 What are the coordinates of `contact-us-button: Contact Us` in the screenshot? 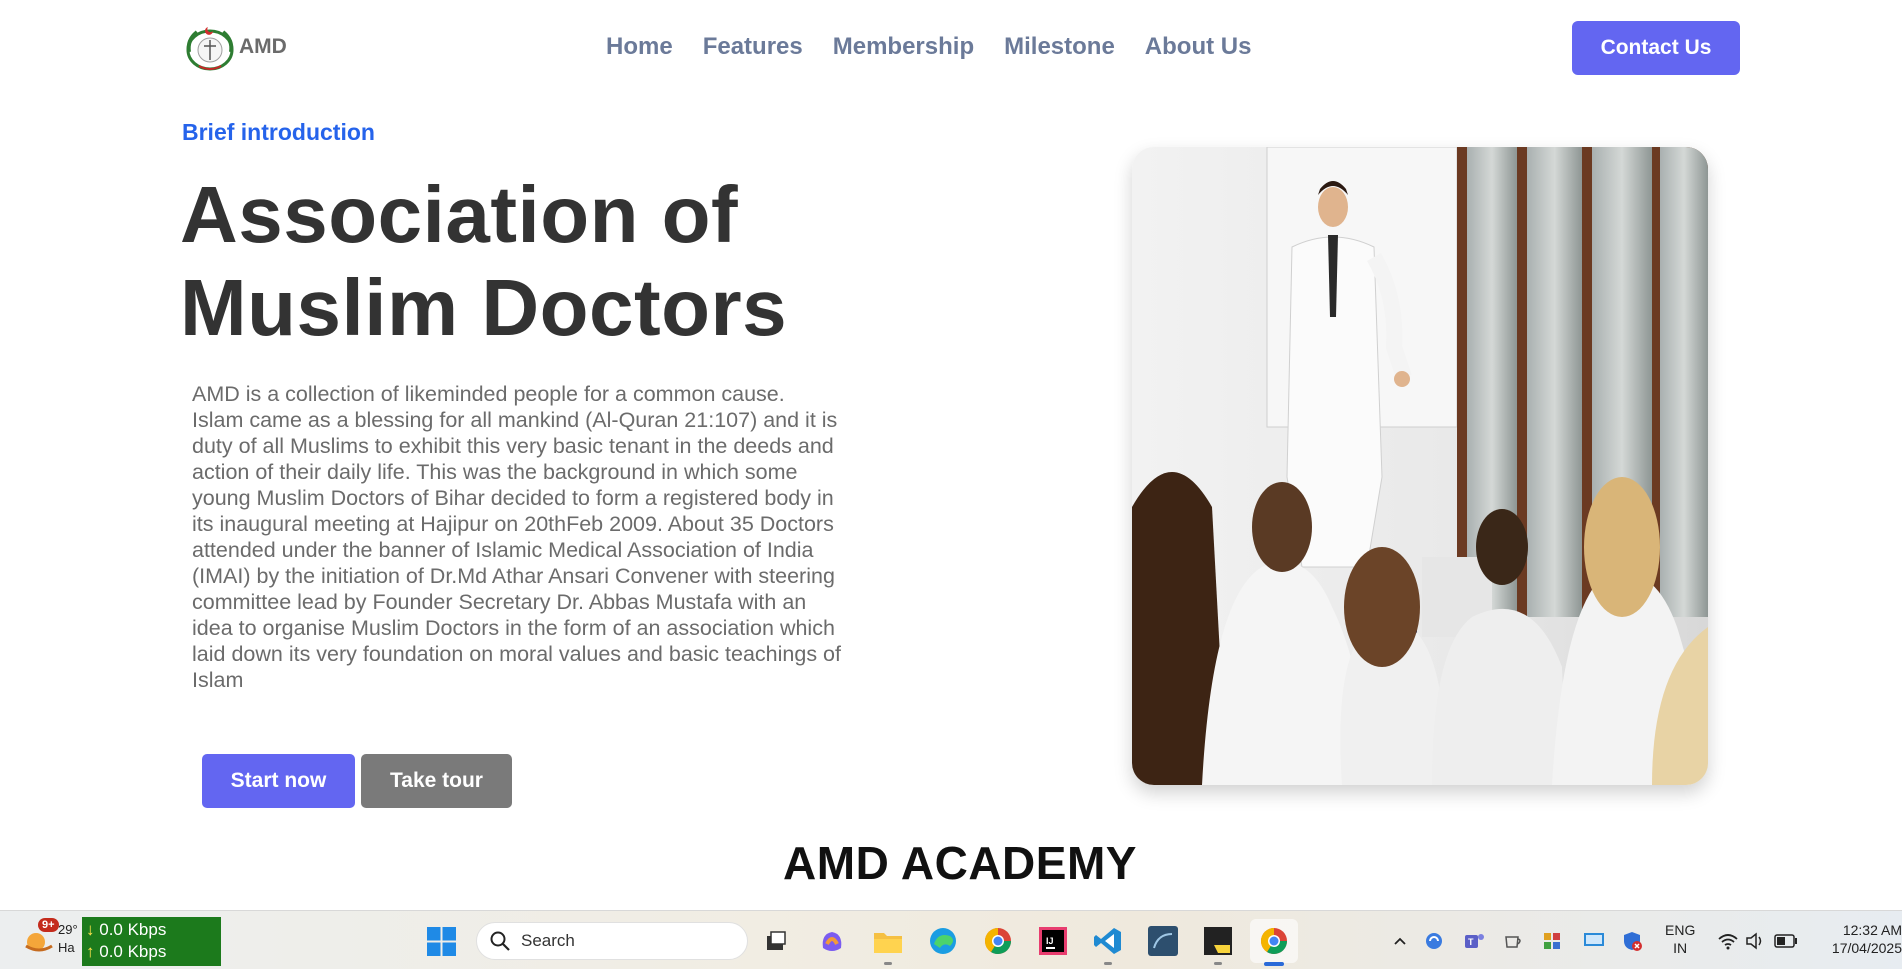 It's located at (1656, 48).